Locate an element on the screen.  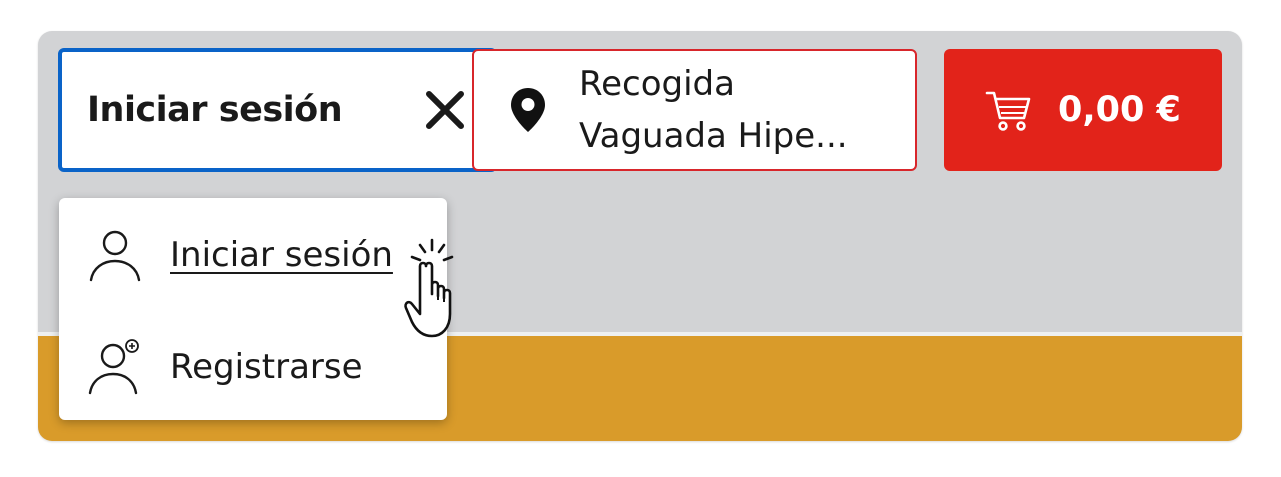
menu-item-label: Registrarse is located at coordinates (266, 367).